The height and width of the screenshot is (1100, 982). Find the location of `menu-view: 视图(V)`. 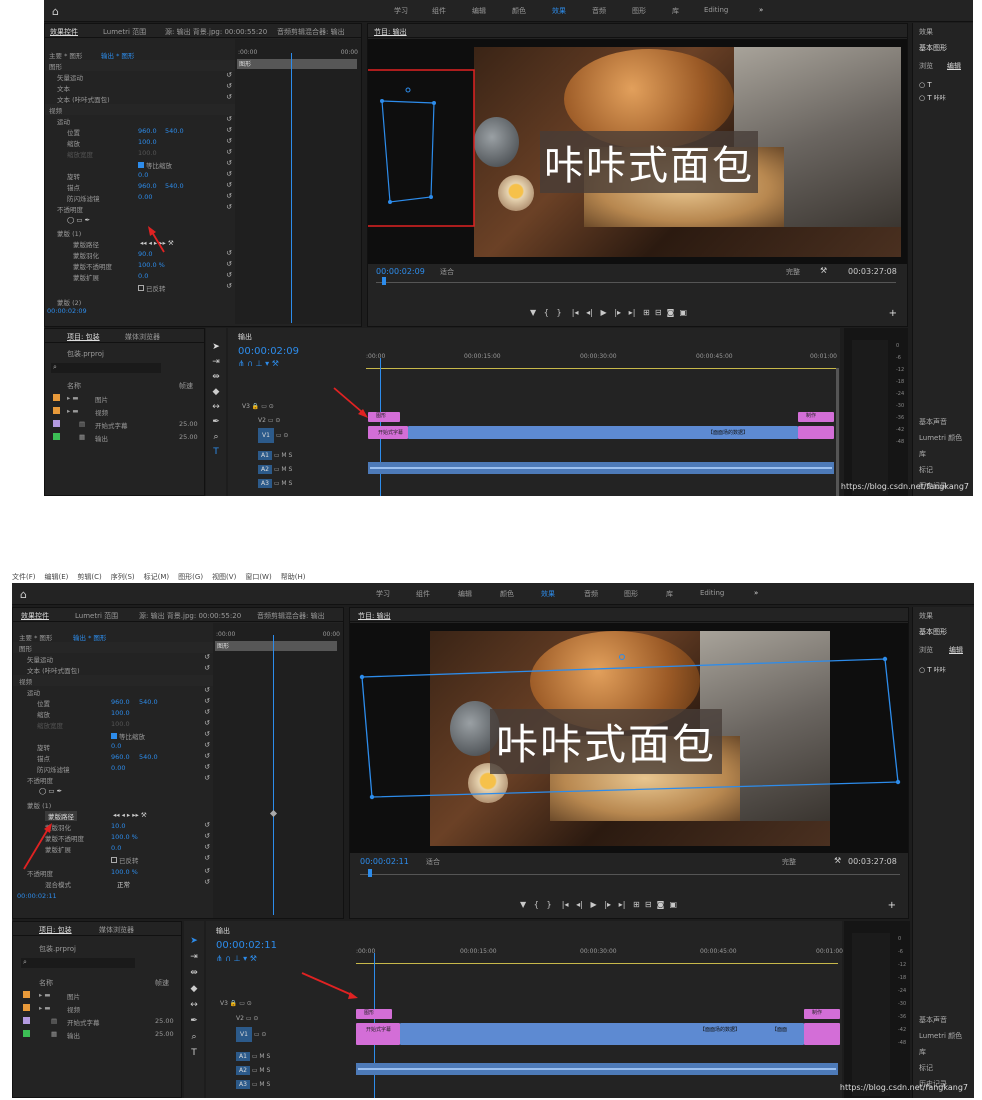

menu-view: 视图(V) is located at coordinates (224, 577).